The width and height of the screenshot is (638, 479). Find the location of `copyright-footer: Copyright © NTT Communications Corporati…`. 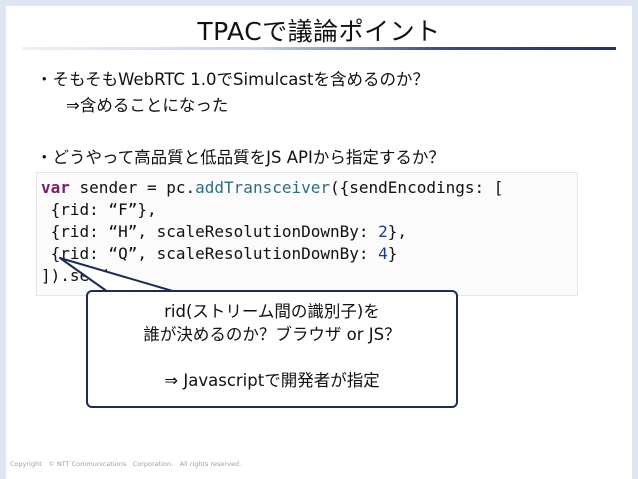

copyright-footer: Copyright © NTT Communications Corporati… is located at coordinates (126, 464).